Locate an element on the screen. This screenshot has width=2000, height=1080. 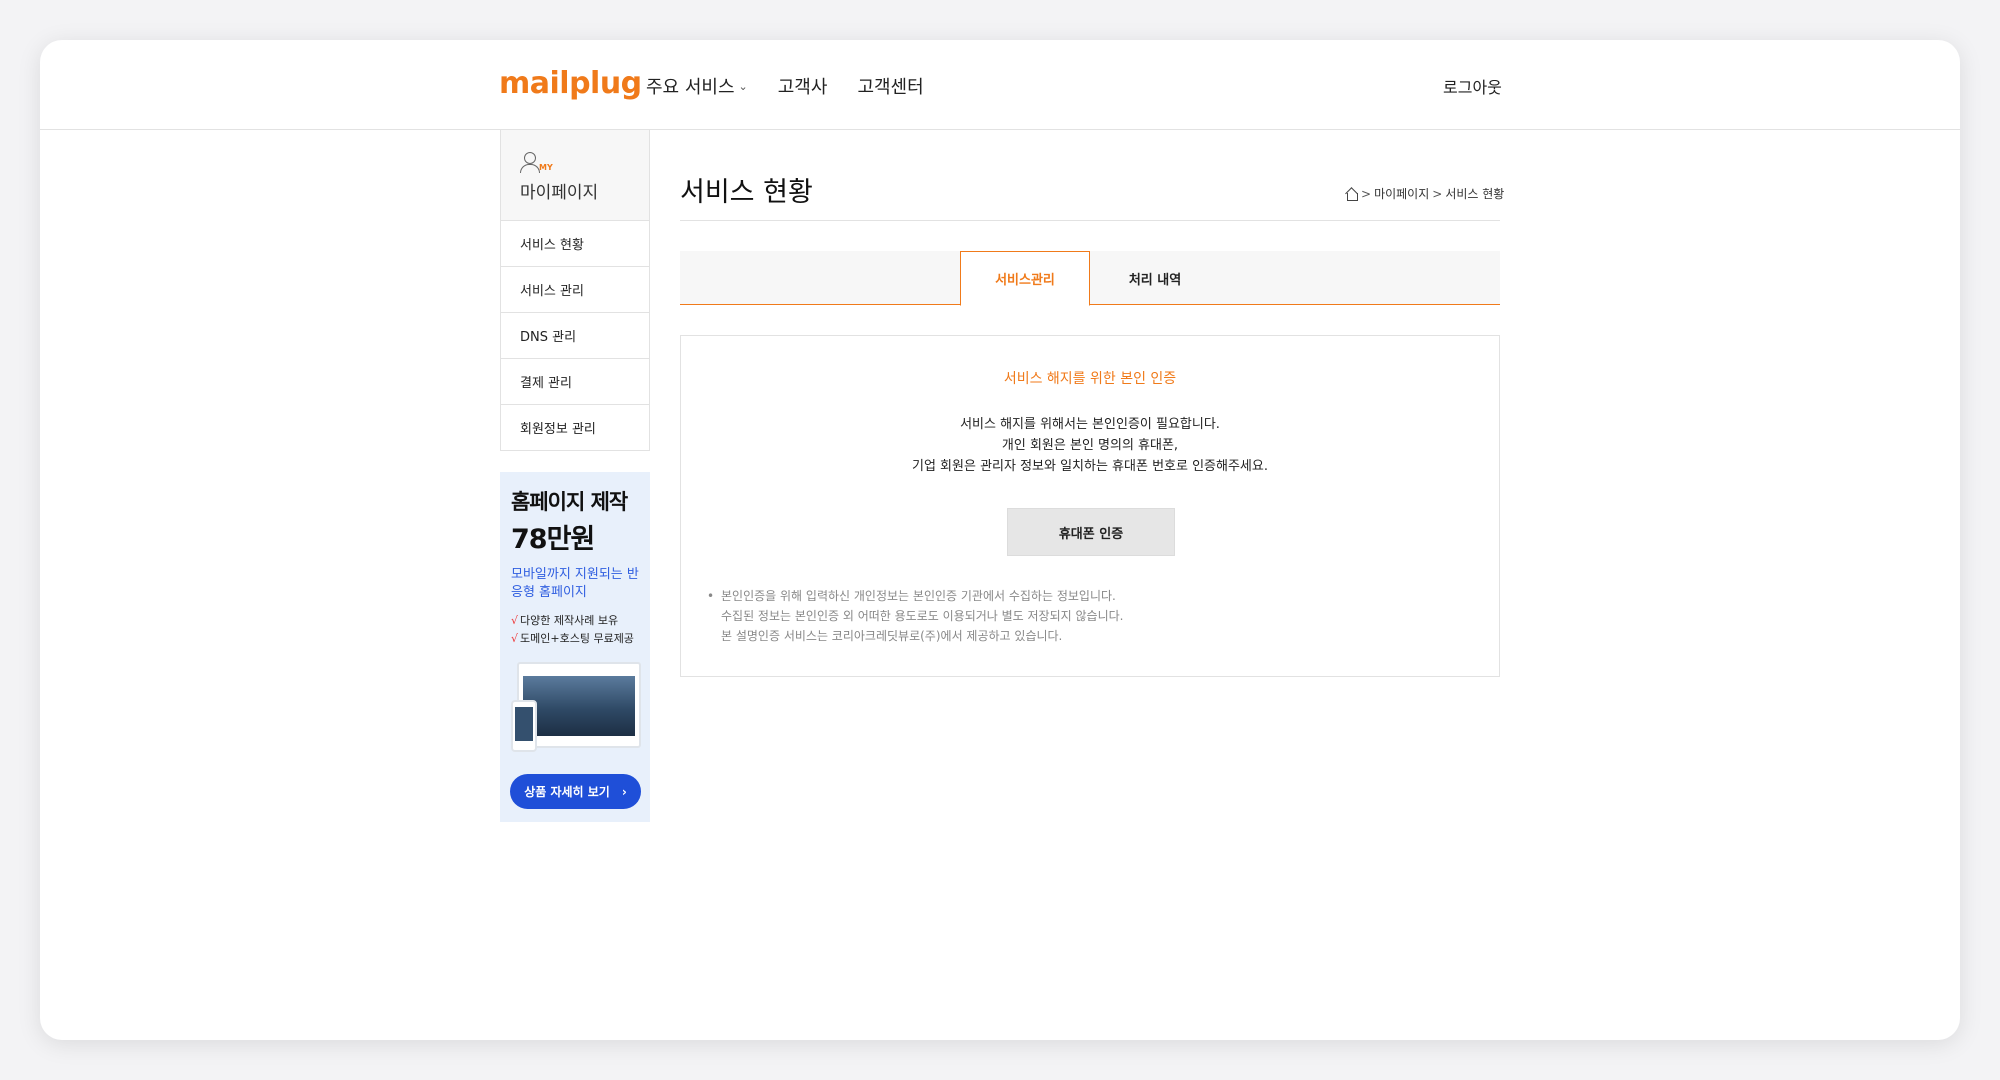
ad-headline: 홈페이지 제작 is located at coordinates (569, 502).